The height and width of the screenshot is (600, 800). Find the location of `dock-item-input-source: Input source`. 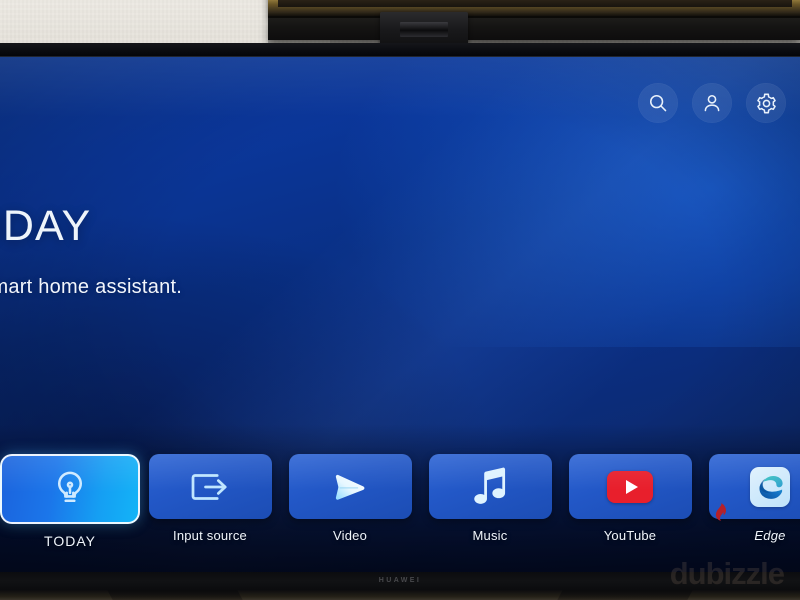

dock-item-input-source: Input source is located at coordinates (210, 498).